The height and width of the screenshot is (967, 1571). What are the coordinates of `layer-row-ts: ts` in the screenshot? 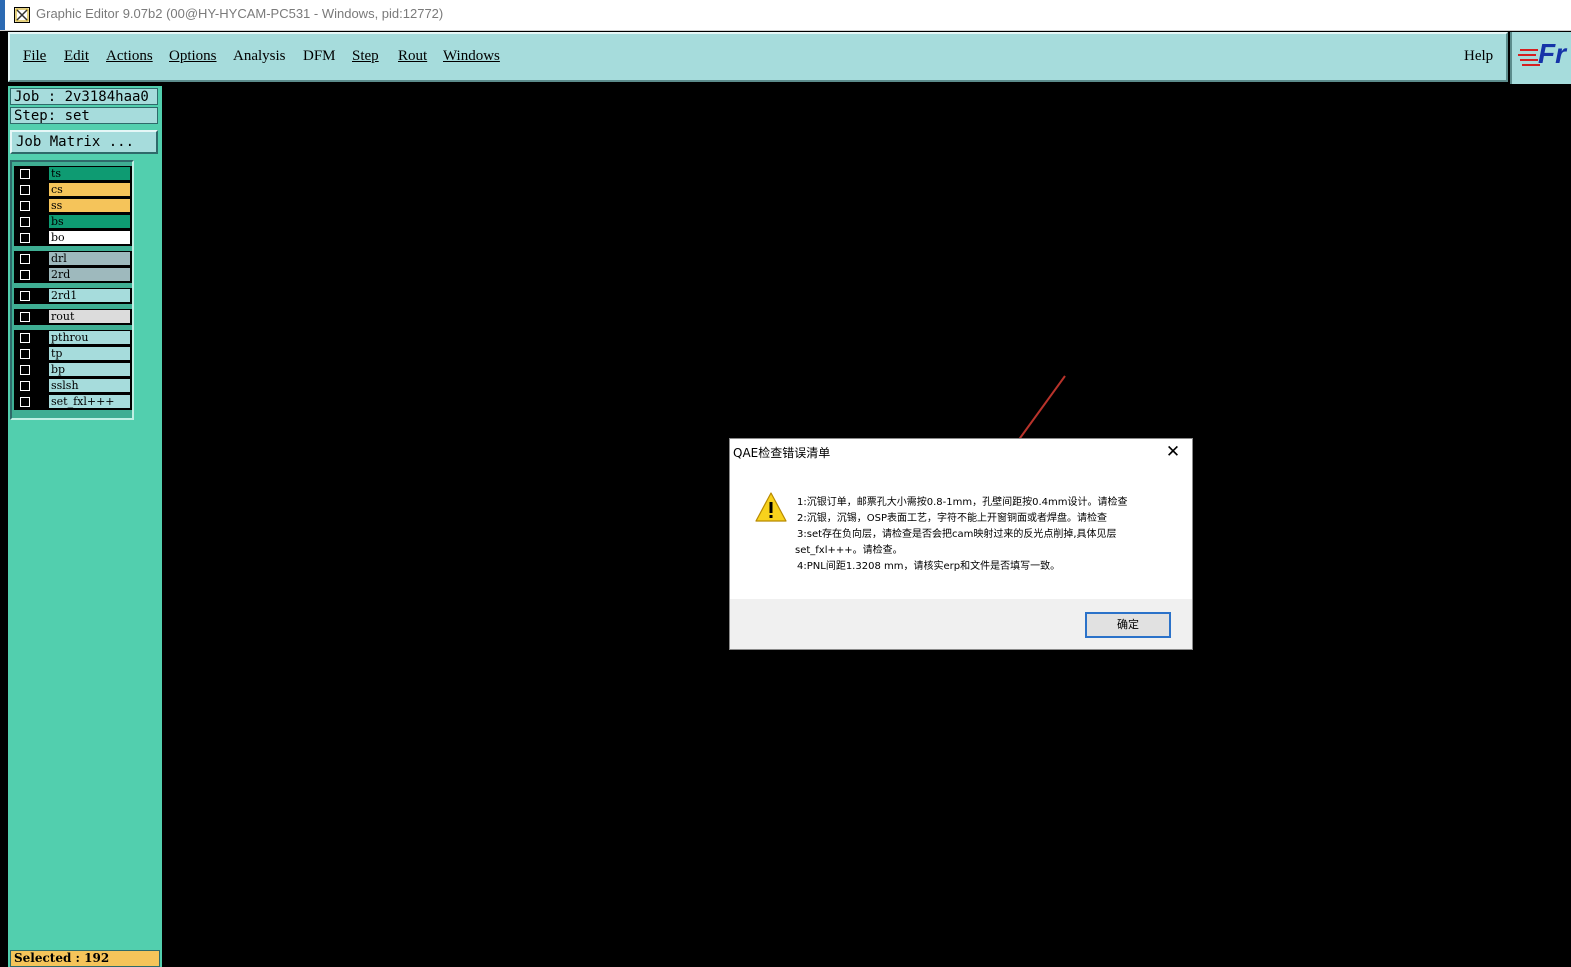 It's located at (73, 174).